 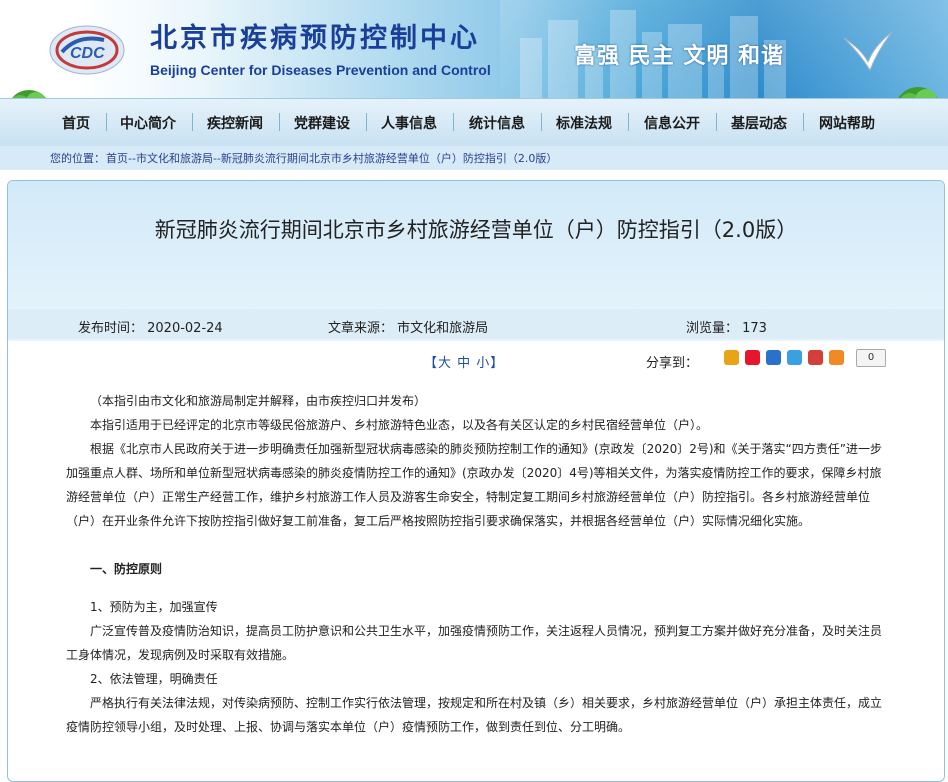 I want to click on nav-item-party: 党群建设, so click(x=322, y=123).